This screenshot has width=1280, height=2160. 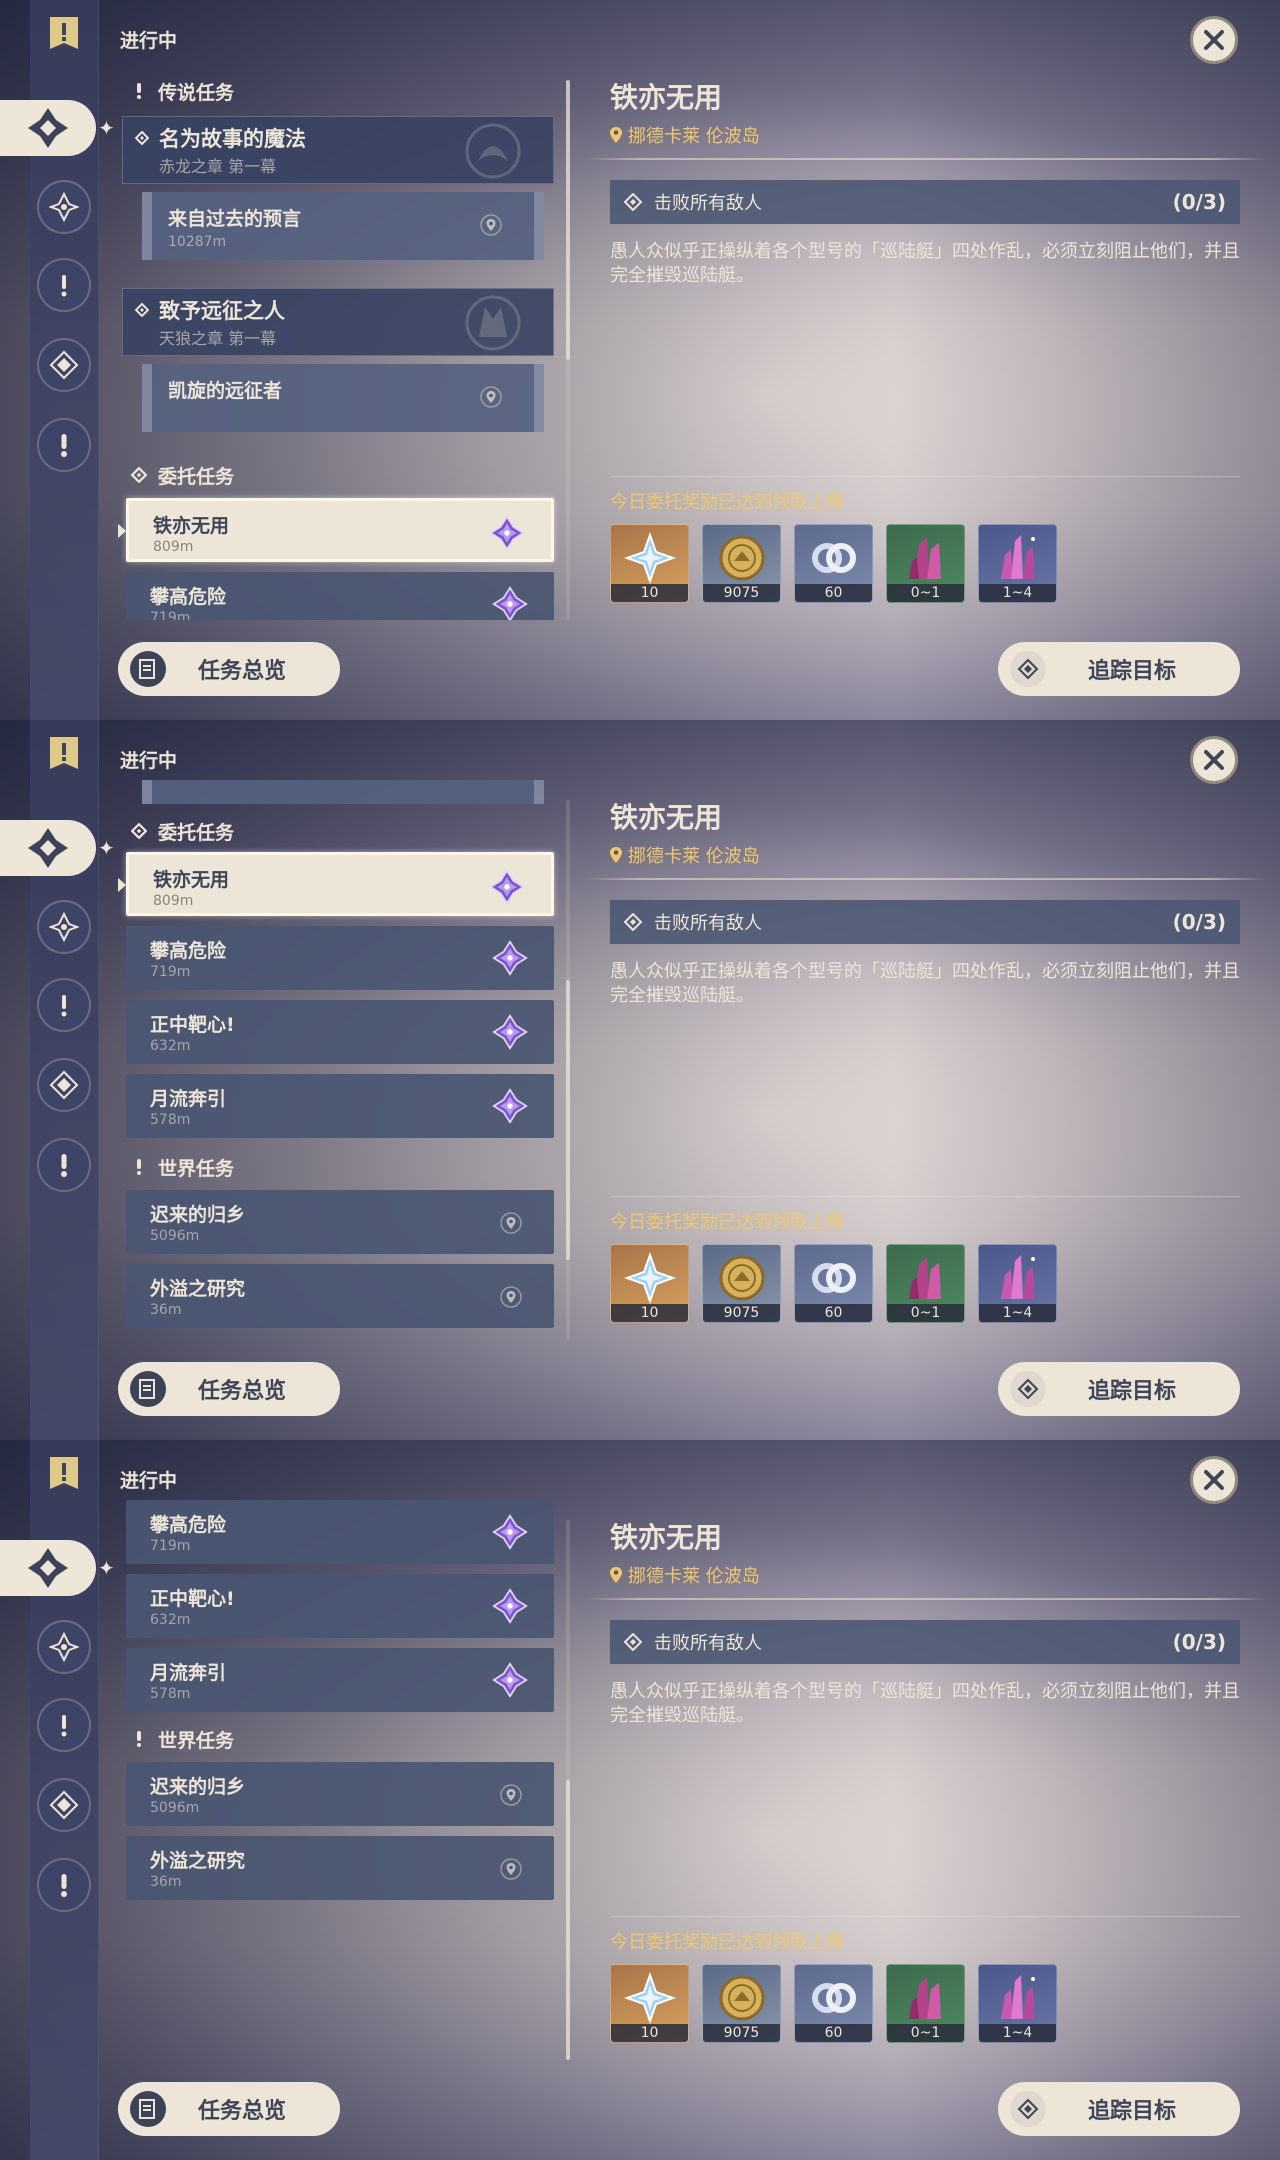 What do you see at coordinates (1018, 557) in the screenshot?
I see `crystal-chunk-icon` at bounding box center [1018, 557].